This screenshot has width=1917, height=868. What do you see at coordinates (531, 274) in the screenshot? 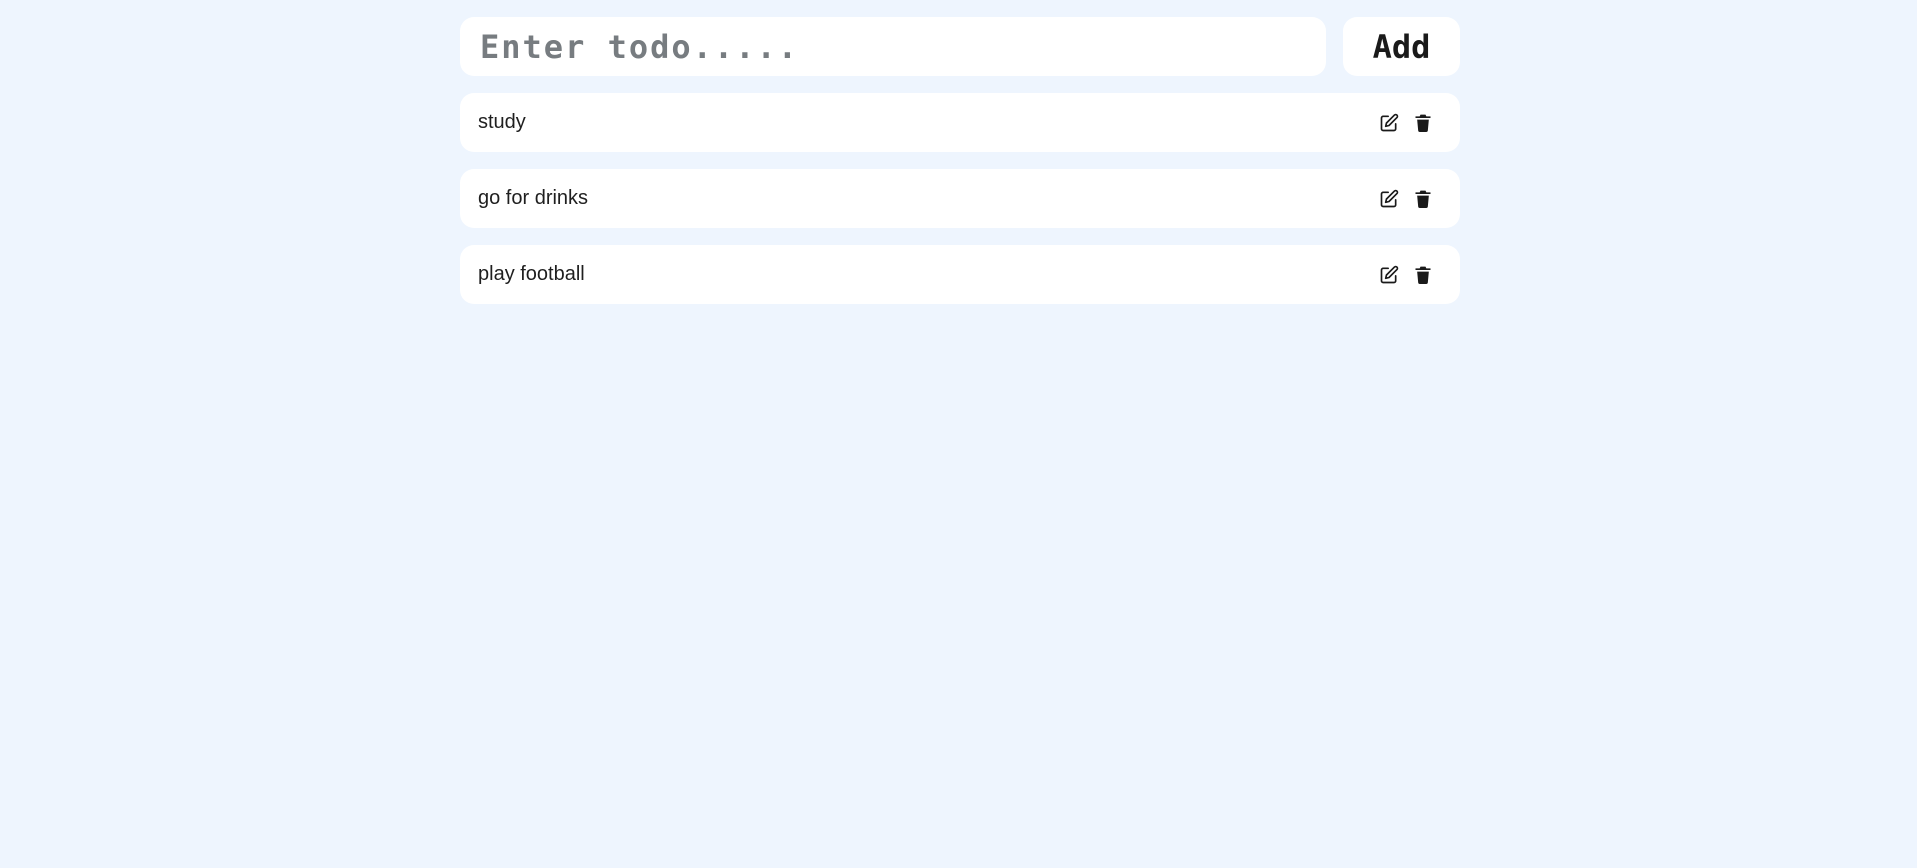
I see `todo-text: play football` at bounding box center [531, 274].